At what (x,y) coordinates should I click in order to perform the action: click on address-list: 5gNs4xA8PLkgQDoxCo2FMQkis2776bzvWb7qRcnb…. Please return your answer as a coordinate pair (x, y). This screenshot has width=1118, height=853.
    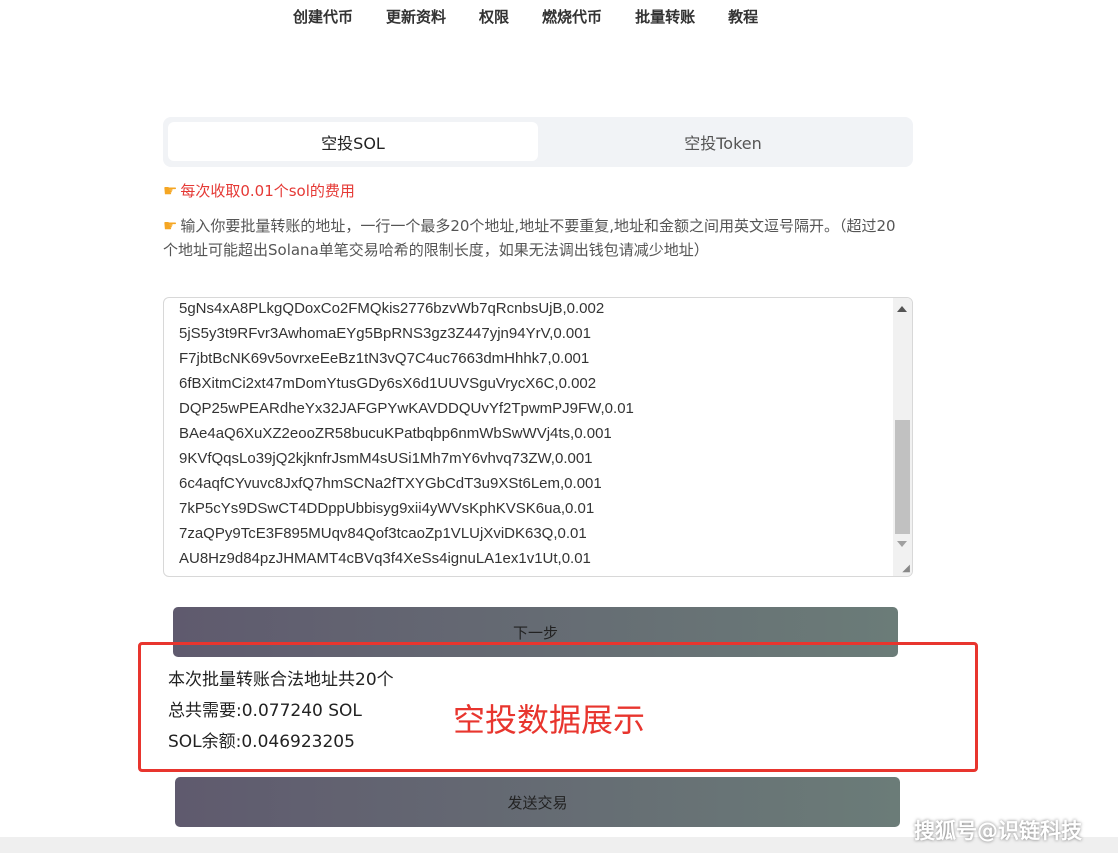
    Looking at the image, I should click on (406, 434).